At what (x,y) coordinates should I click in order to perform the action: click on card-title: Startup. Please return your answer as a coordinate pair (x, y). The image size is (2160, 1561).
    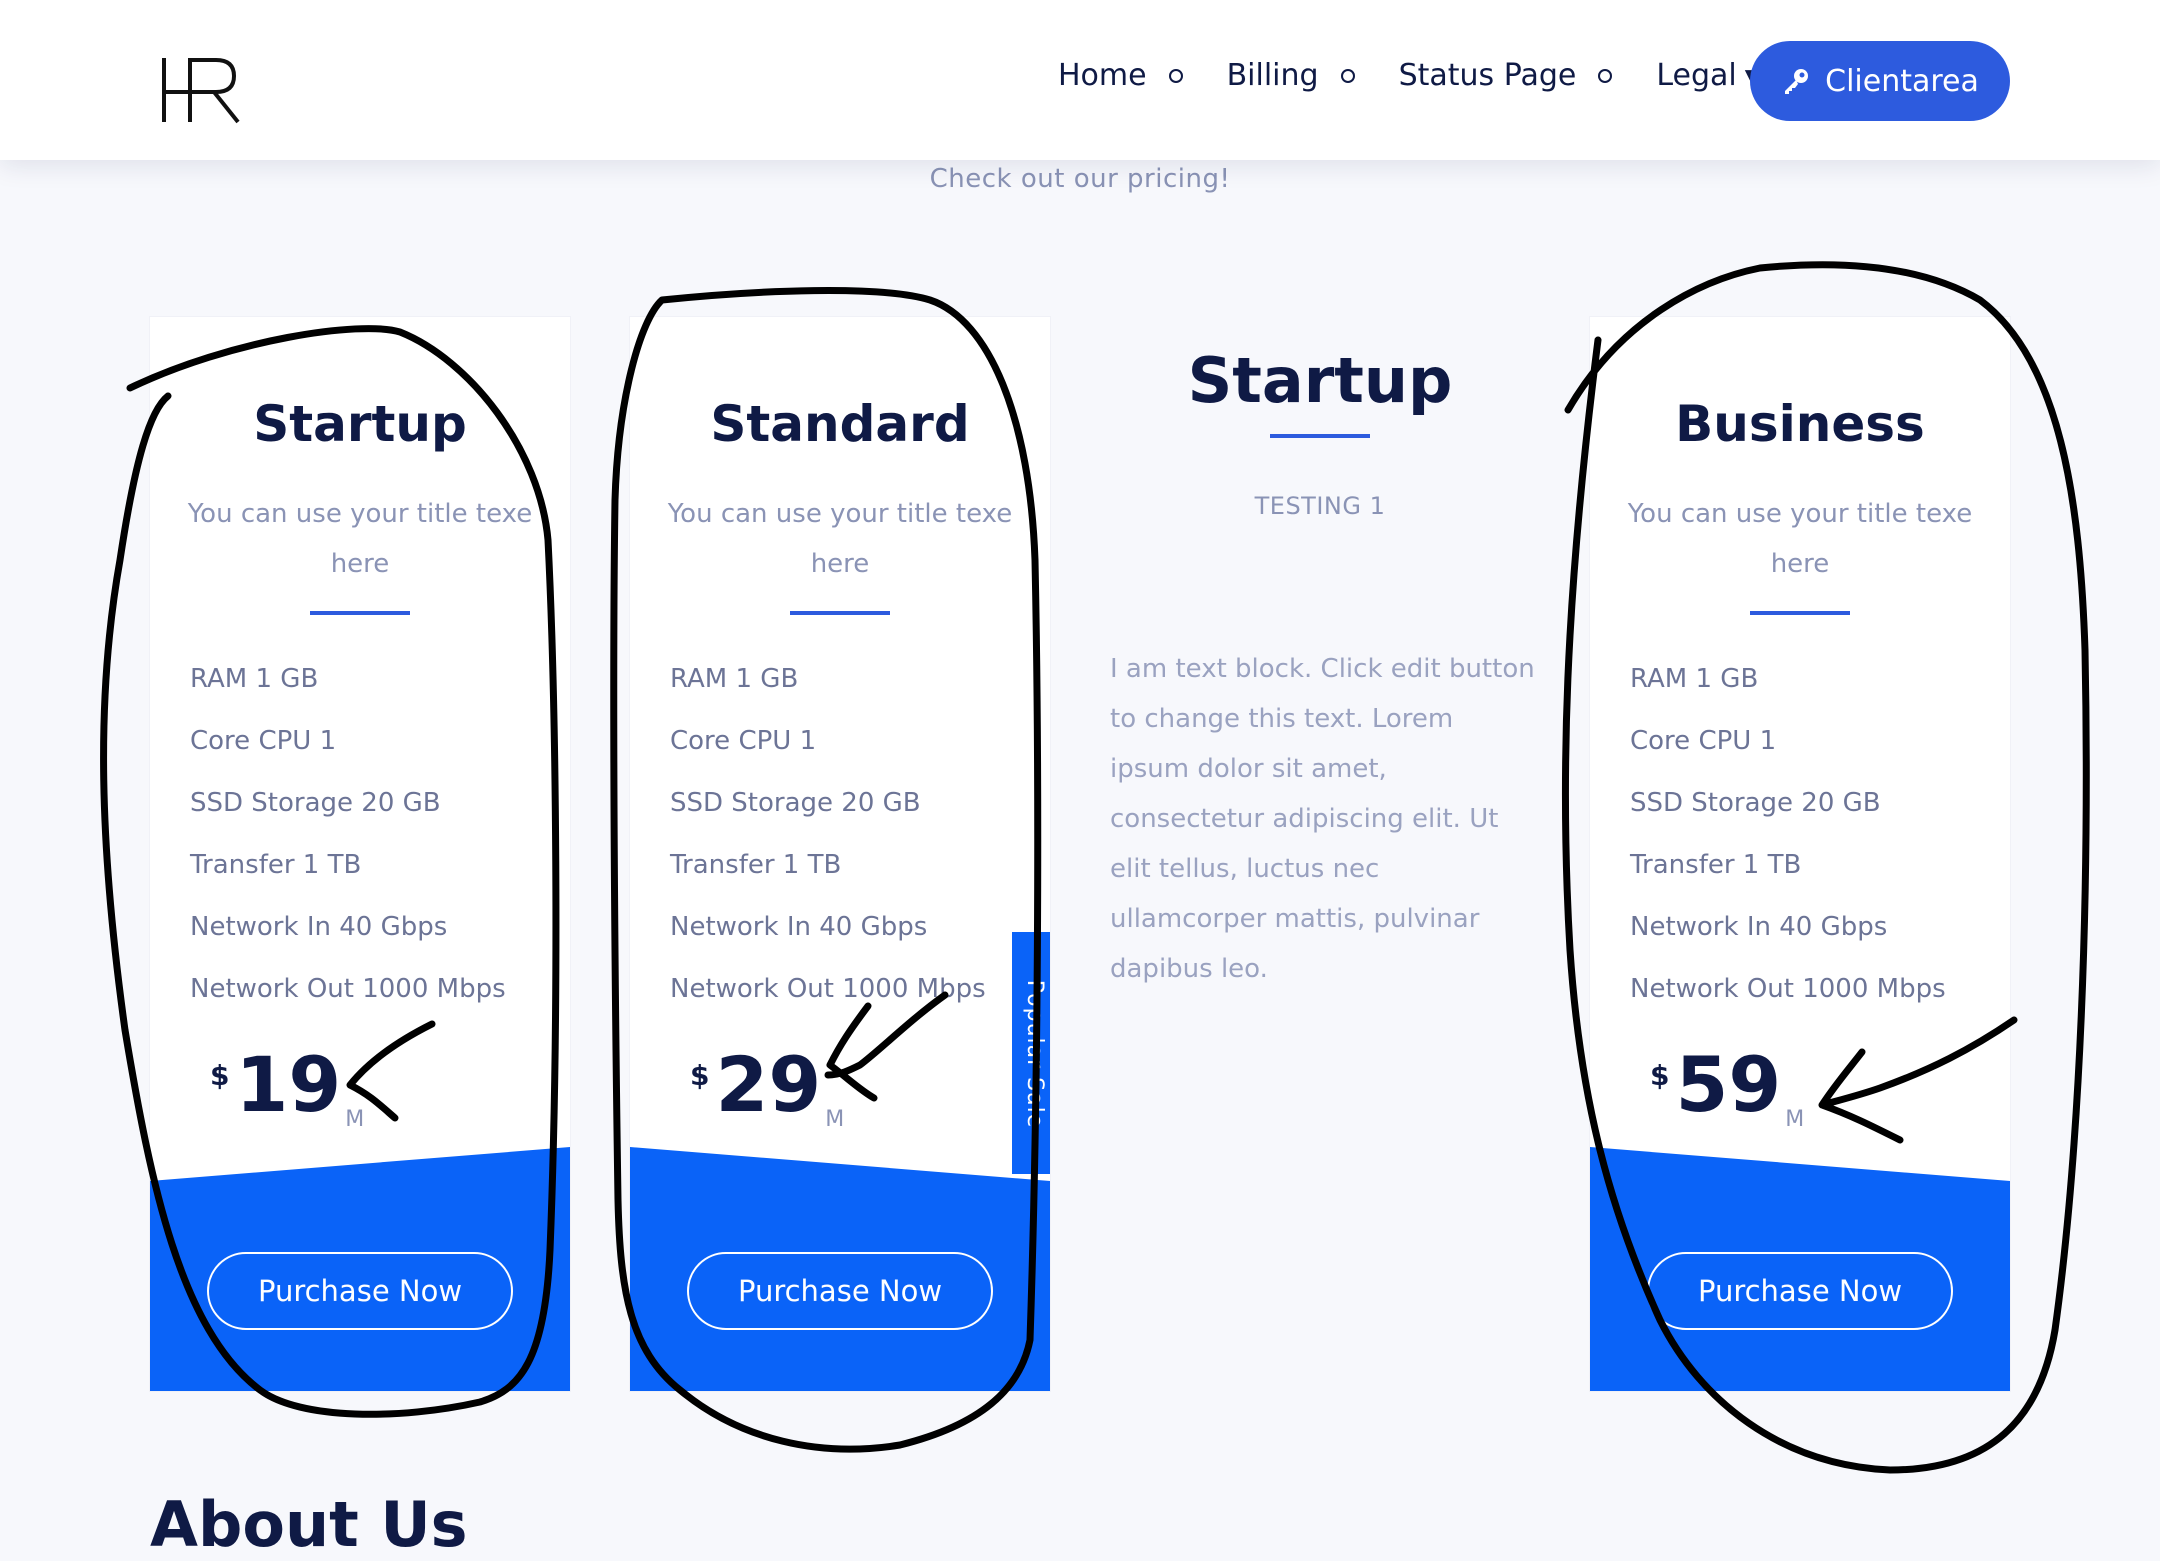
    Looking at the image, I should click on (360, 424).